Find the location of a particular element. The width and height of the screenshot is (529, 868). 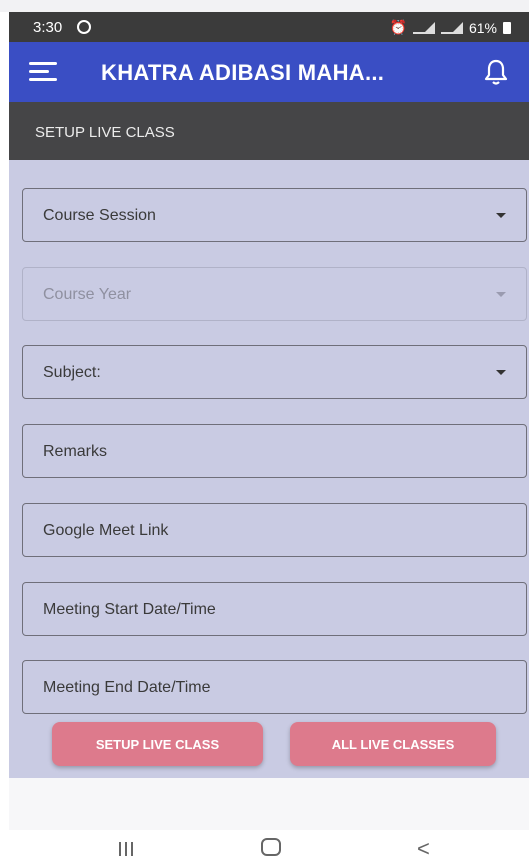

nav-back-icon: < is located at coordinates (423, 849).